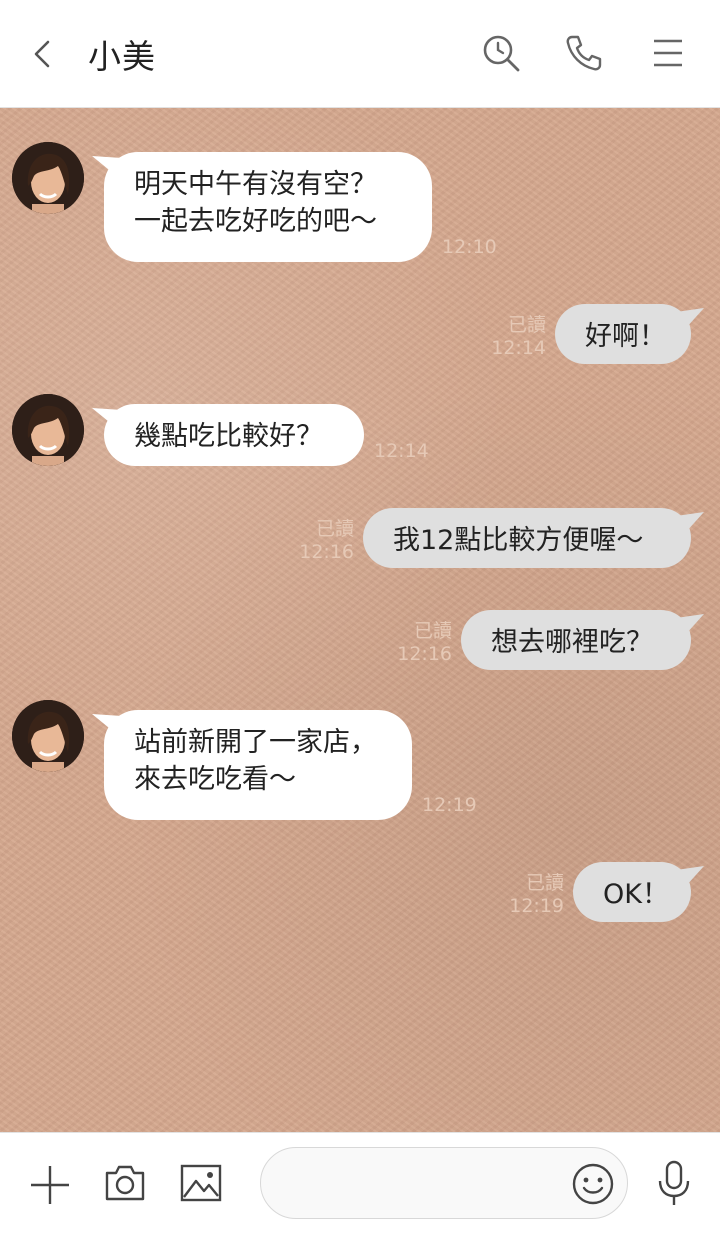 The height and width of the screenshot is (1233, 720). I want to click on message-input-bar, so click(360, 1182).